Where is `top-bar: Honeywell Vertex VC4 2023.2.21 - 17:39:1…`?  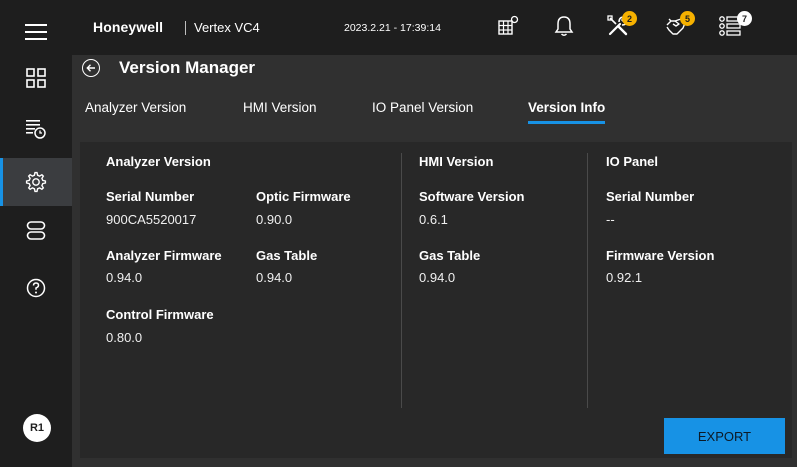 top-bar: Honeywell Vertex VC4 2023.2.21 - 17:39:1… is located at coordinates (434, 27).